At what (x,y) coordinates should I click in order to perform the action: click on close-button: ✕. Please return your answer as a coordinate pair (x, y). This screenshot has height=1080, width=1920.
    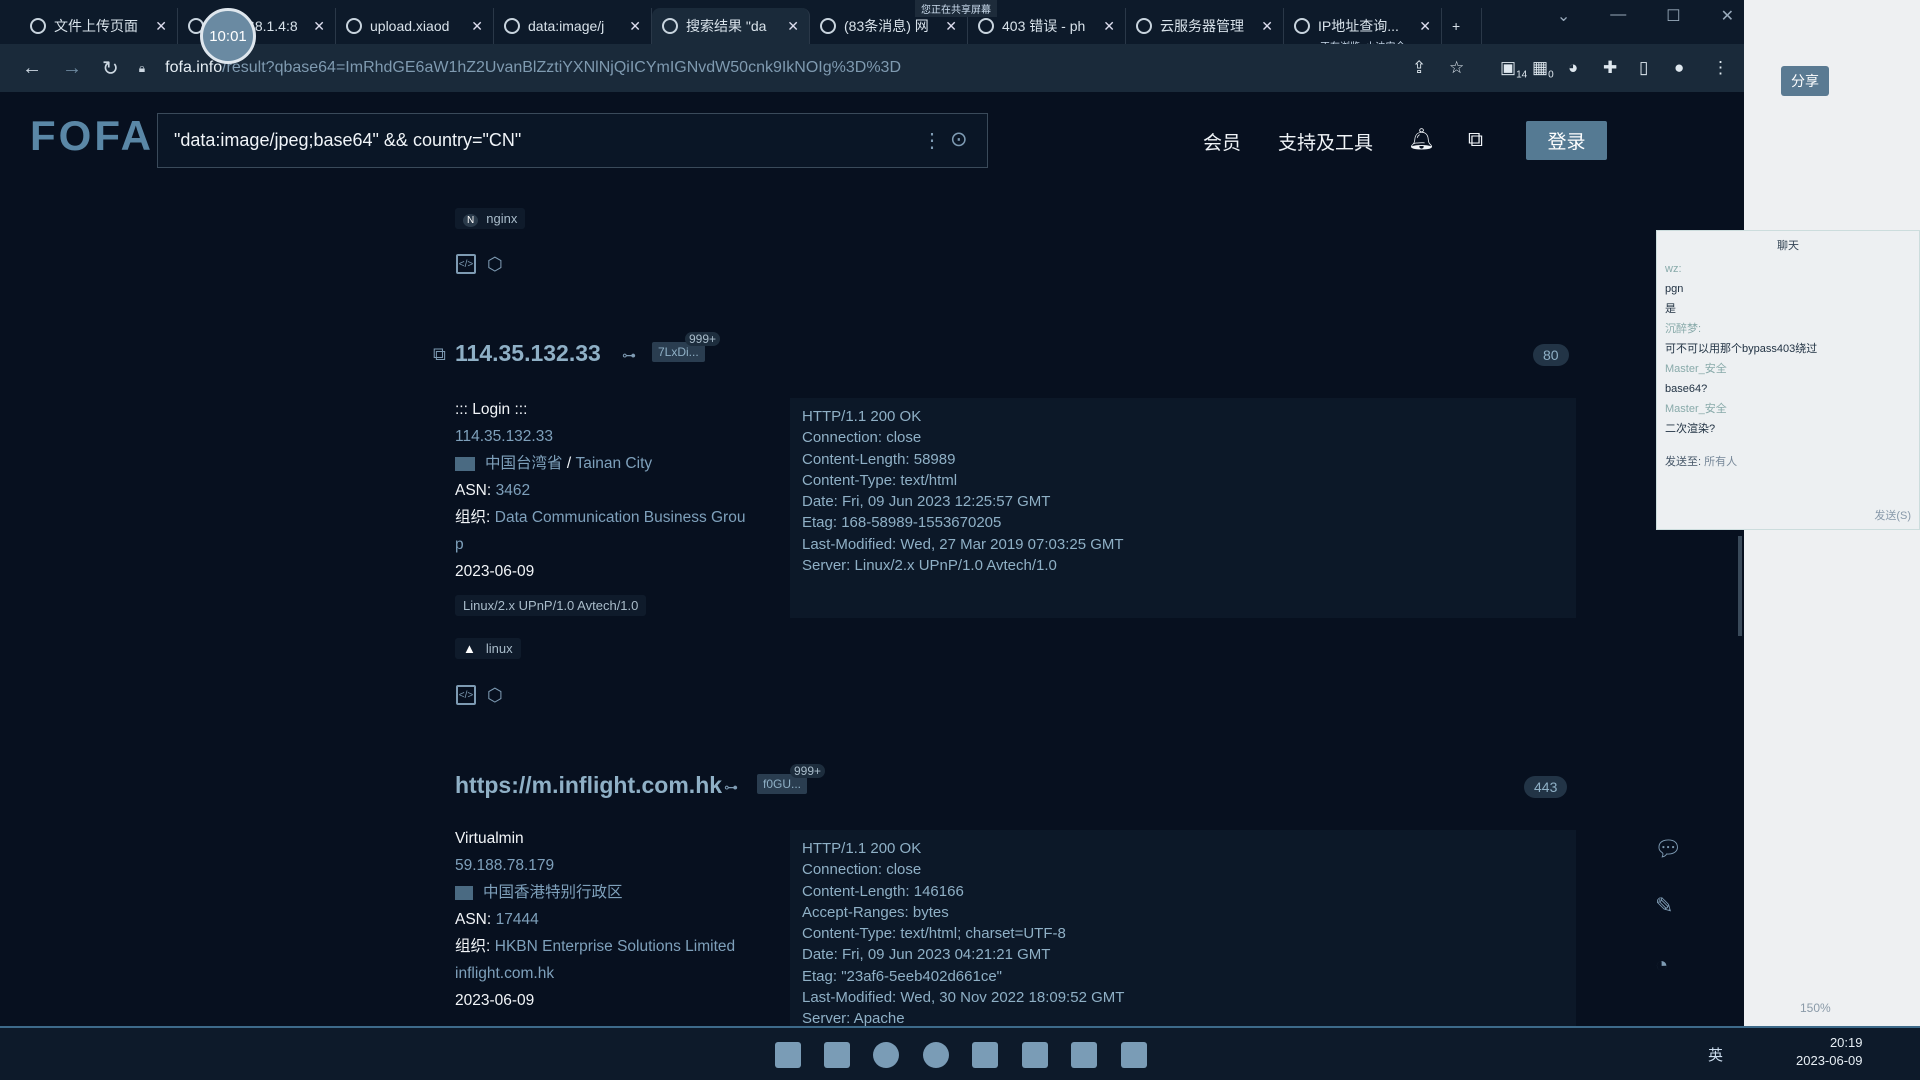
    Looking at the image, I should click on (1727, 16).